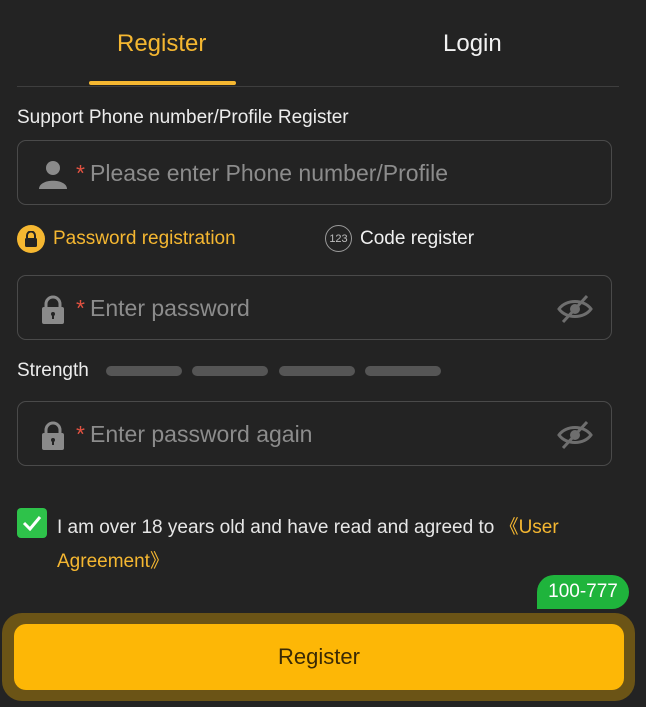 Image resolution: width=646 pixels, height=707 pixels. I want to click on register-button-frame: Register, so click(318, 657).